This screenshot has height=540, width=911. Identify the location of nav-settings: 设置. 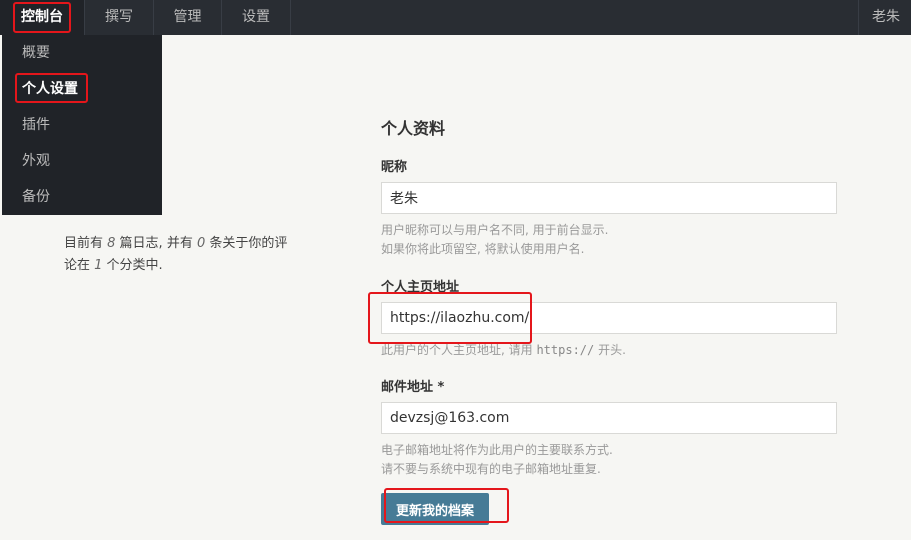
(256, 17).